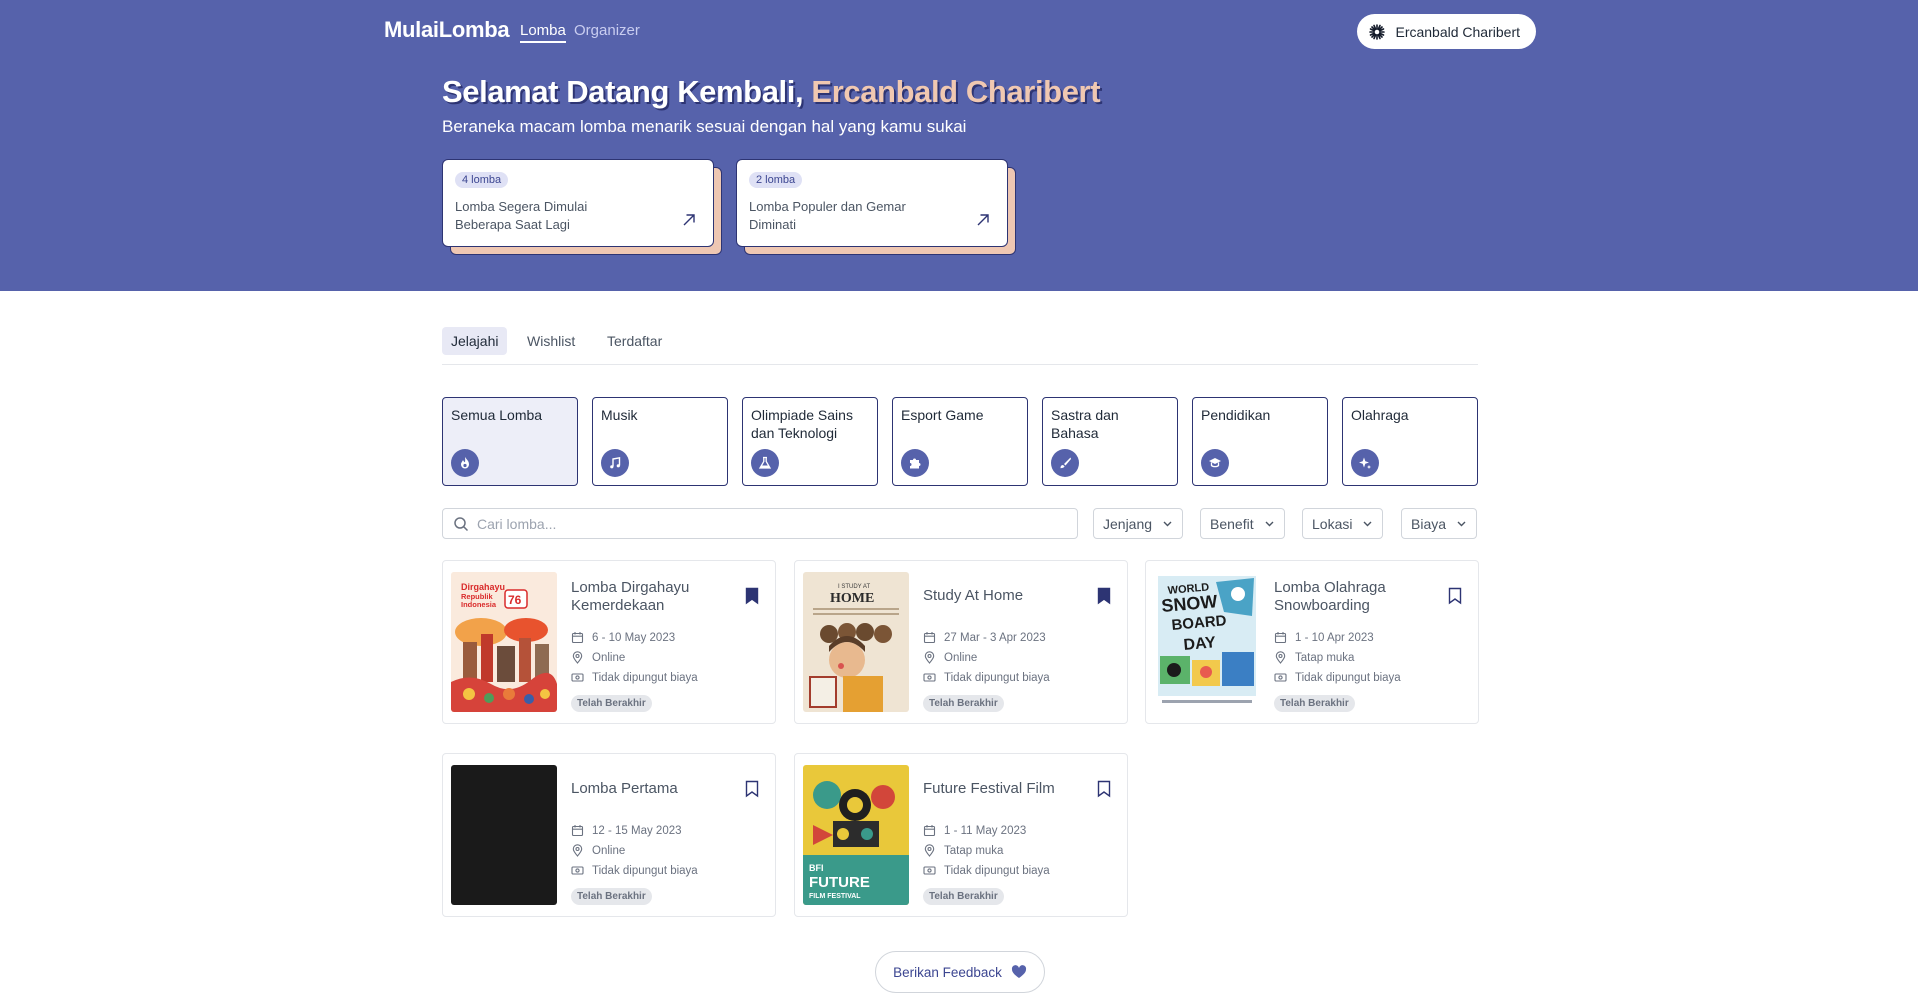 This screenshot has height=1006, width=1918. What do you see at coordinates (1236, 415) in the screenshot?
I see `category-label: Pendidikan` at bounding box center [1236, 415].